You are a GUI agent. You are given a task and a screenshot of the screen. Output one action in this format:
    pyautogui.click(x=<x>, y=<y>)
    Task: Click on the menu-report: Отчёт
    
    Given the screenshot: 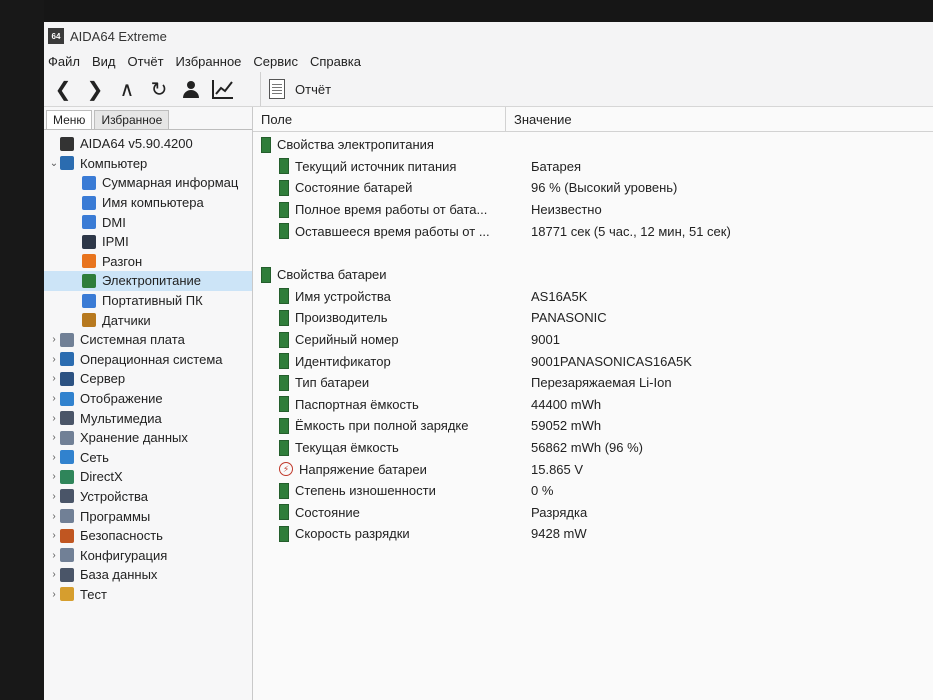 What is the action you would take?
    pyautogui.click(x=146, y=61)
    